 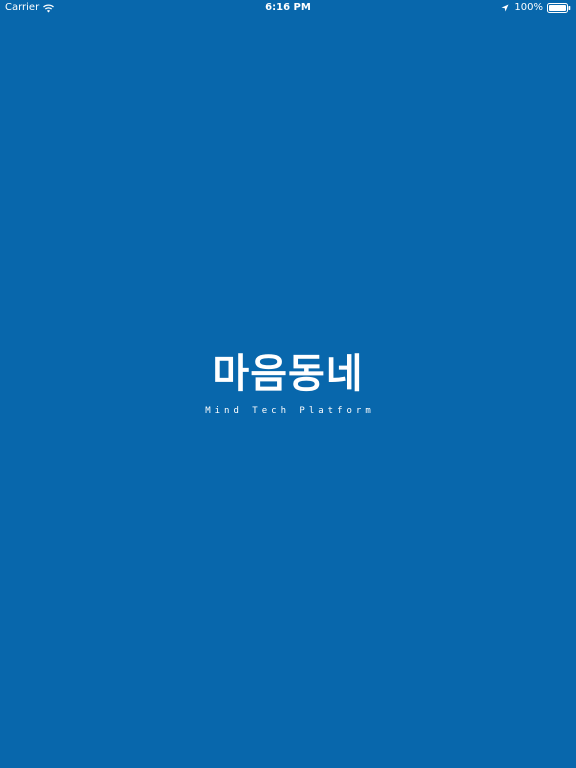 I want to click on status-bar-right: 100%, so click(x=536, y=8).